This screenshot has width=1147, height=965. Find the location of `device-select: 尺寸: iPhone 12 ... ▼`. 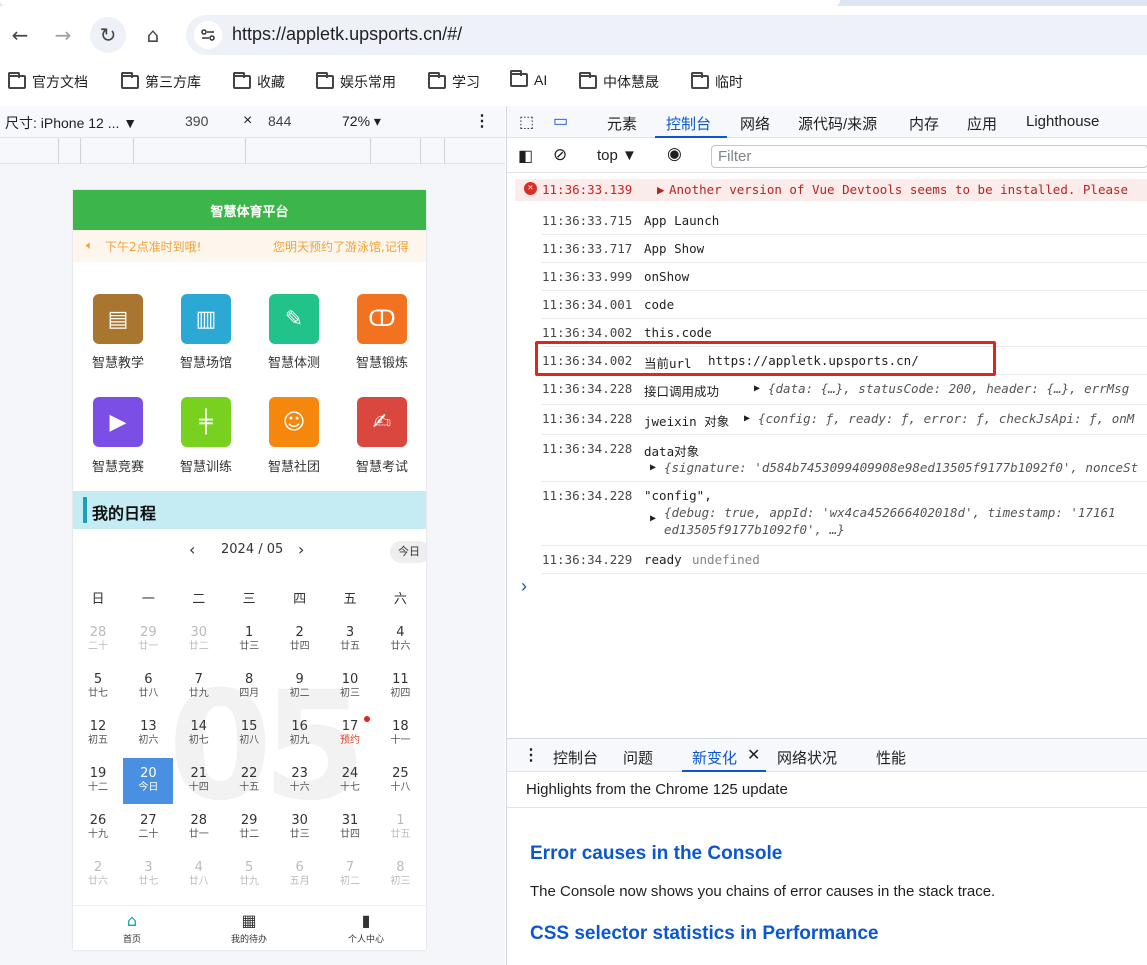

device-select: 尺寸: iPhone 12 ... ▼ is located at coordinates (71, 123).